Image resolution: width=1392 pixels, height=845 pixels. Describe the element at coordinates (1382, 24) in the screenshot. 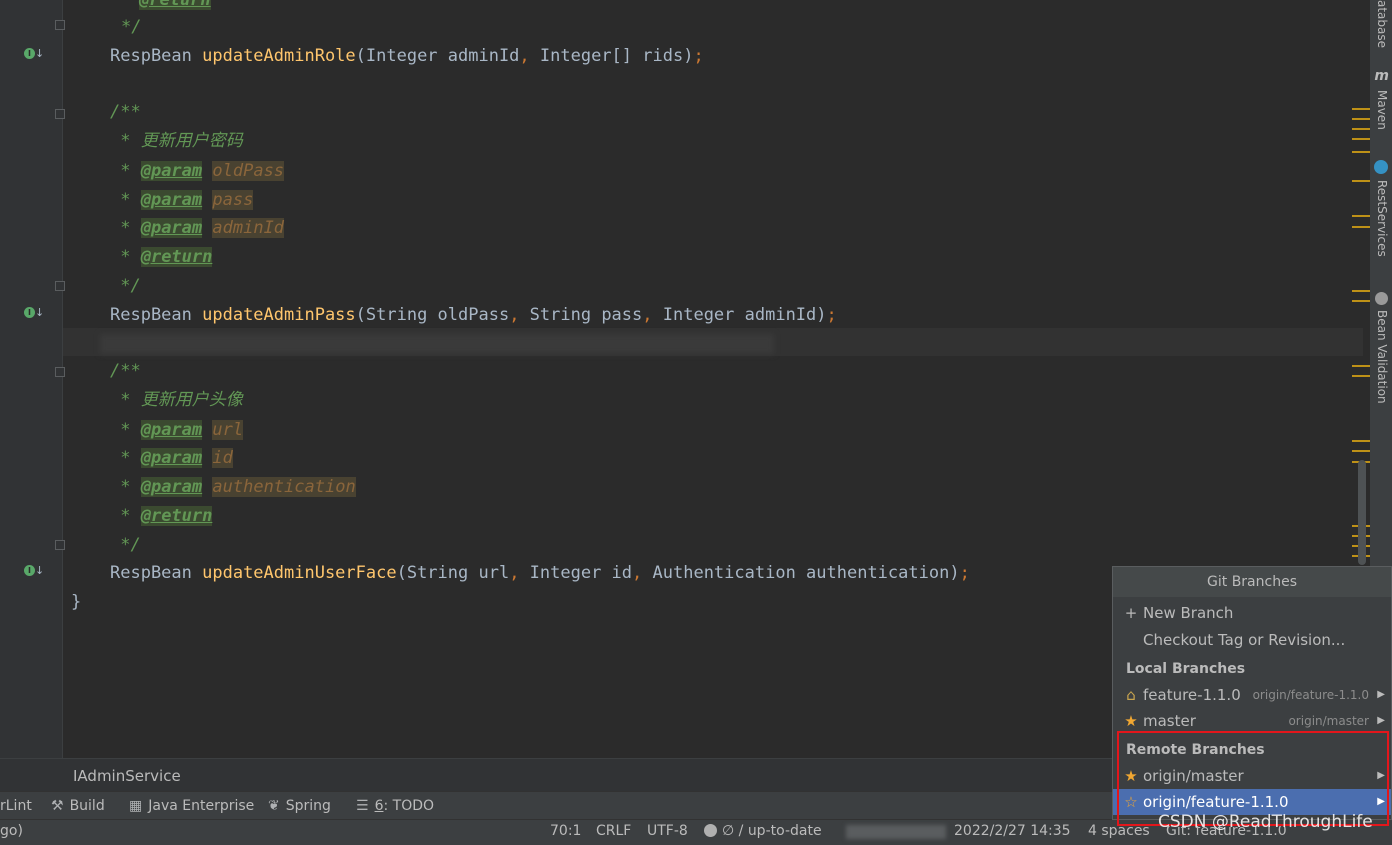

I see `database-tab: atabase` at that location.